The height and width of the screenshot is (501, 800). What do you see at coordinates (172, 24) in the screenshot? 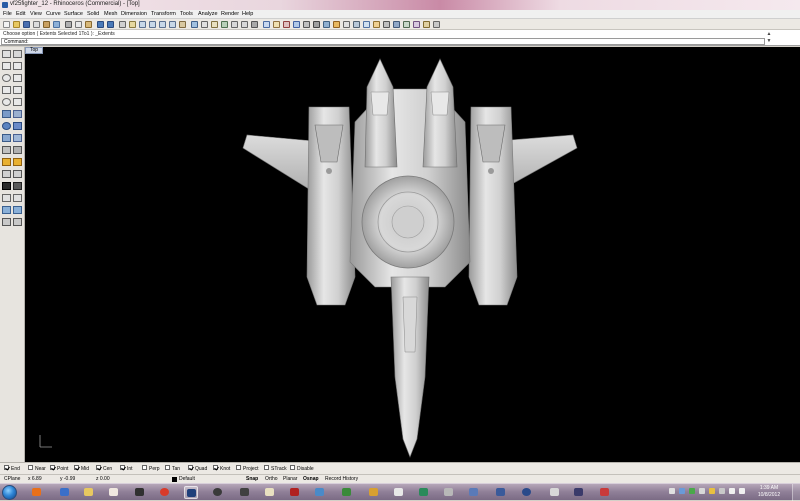
I see `zoom-selected-icon` at bounding box center [172, 24].